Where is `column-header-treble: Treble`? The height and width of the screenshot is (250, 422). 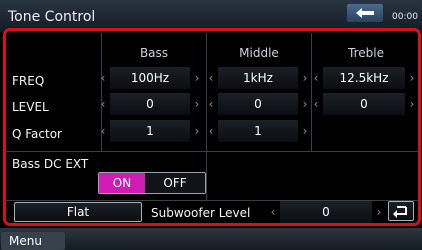
column-header-treble: Treble is located at coordinates (366, 53).